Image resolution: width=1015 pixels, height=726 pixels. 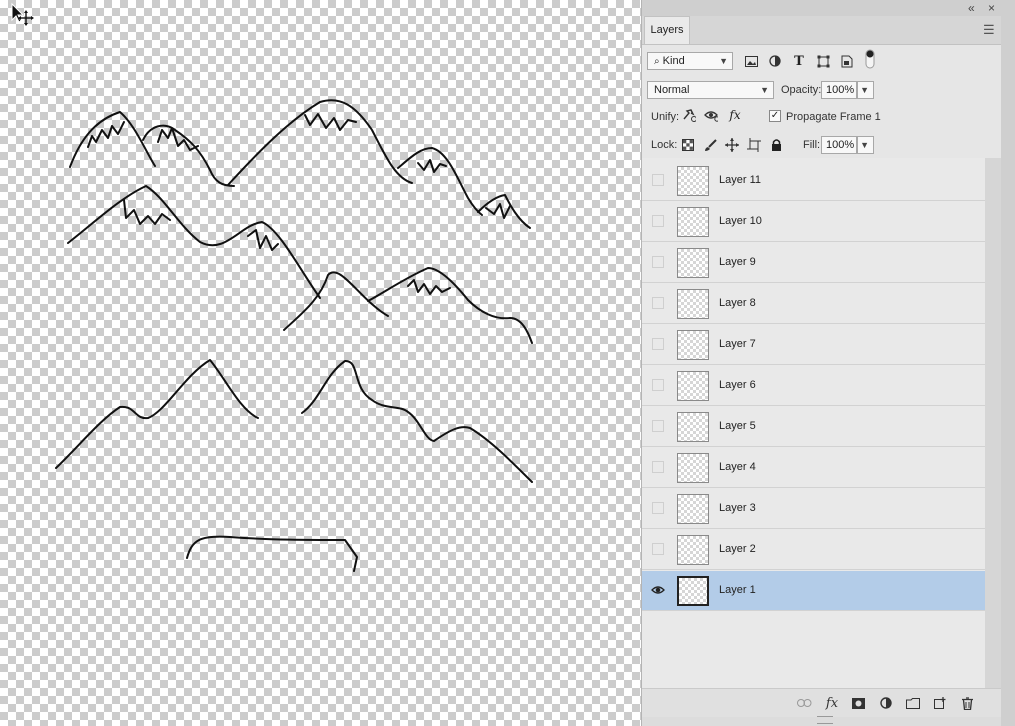 I want to click on blend-row: Normal ▼ Opacity: 100% ▼, so click(x=821, y=90).